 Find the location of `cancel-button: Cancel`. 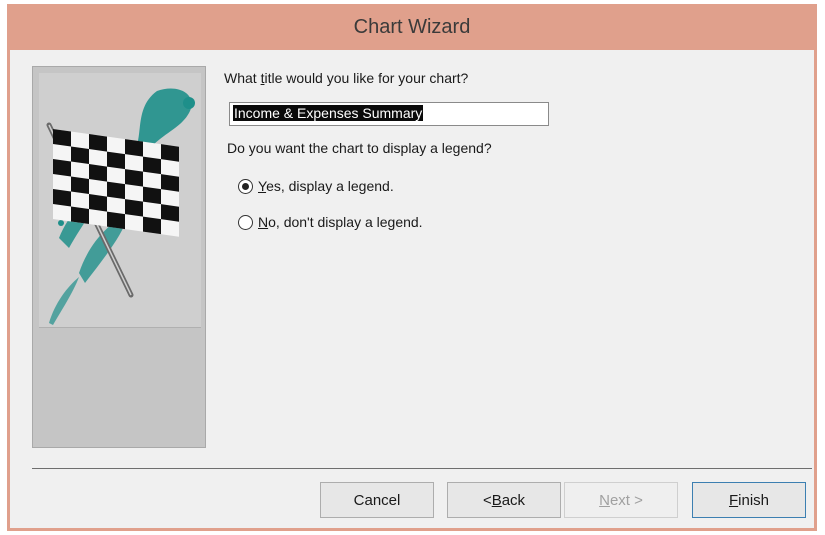

cancel-button: Cancel is located at coordinates (377, 500).